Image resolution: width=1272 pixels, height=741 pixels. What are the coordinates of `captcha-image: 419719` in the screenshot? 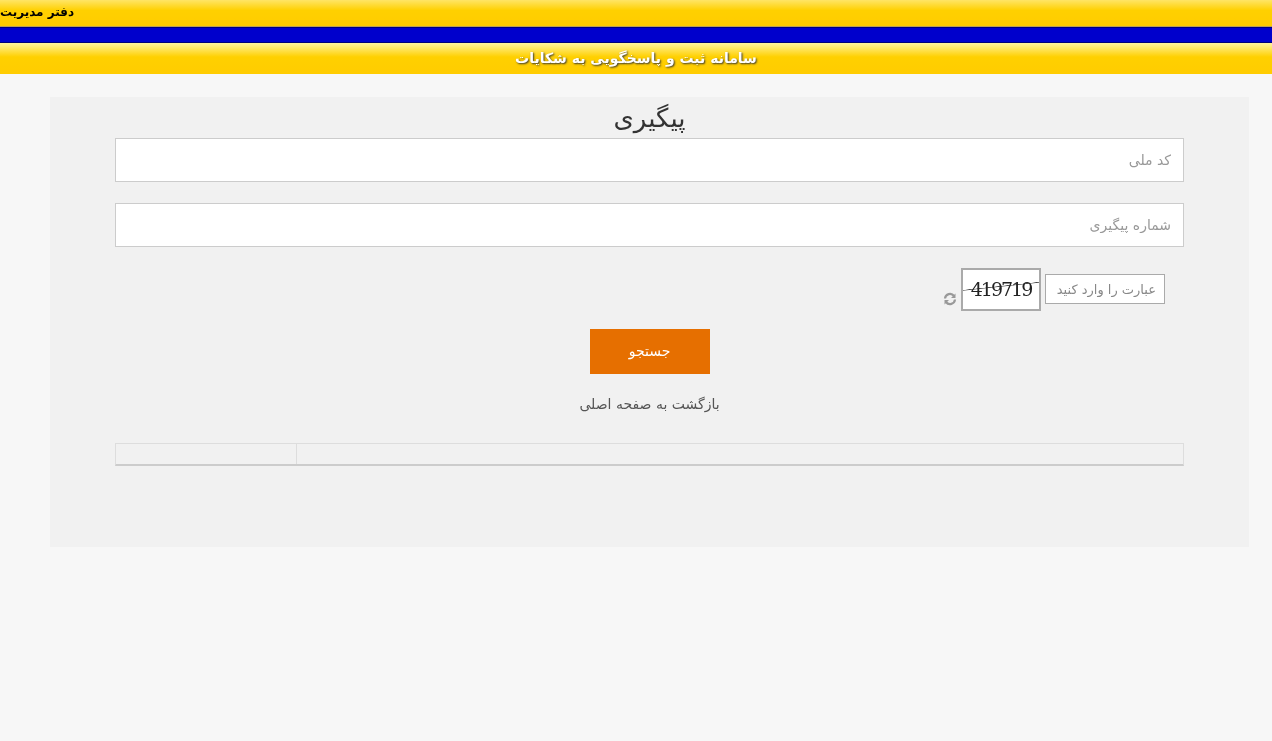 It's located at (1001, 289).